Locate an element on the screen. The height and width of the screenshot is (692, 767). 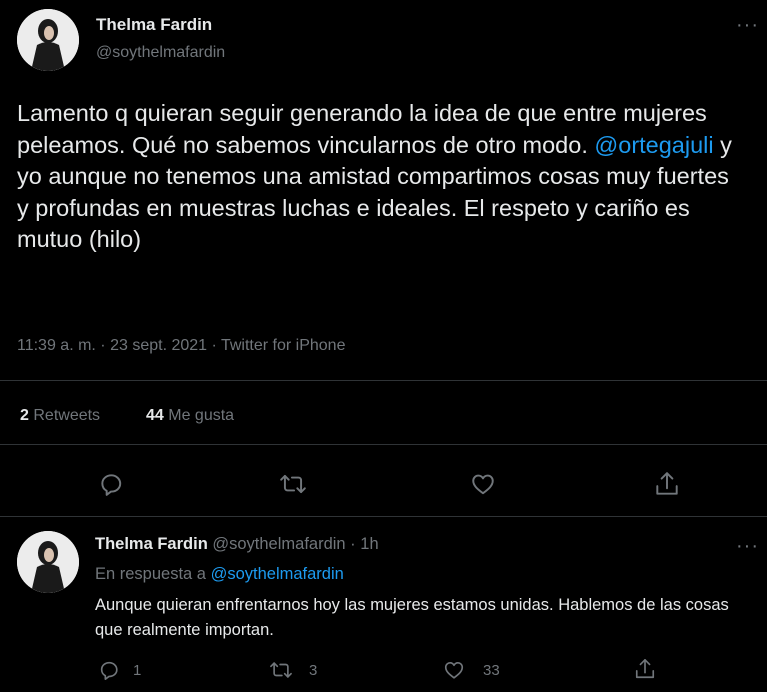
retweet-count: 3 is located at coordinates (313, 670).